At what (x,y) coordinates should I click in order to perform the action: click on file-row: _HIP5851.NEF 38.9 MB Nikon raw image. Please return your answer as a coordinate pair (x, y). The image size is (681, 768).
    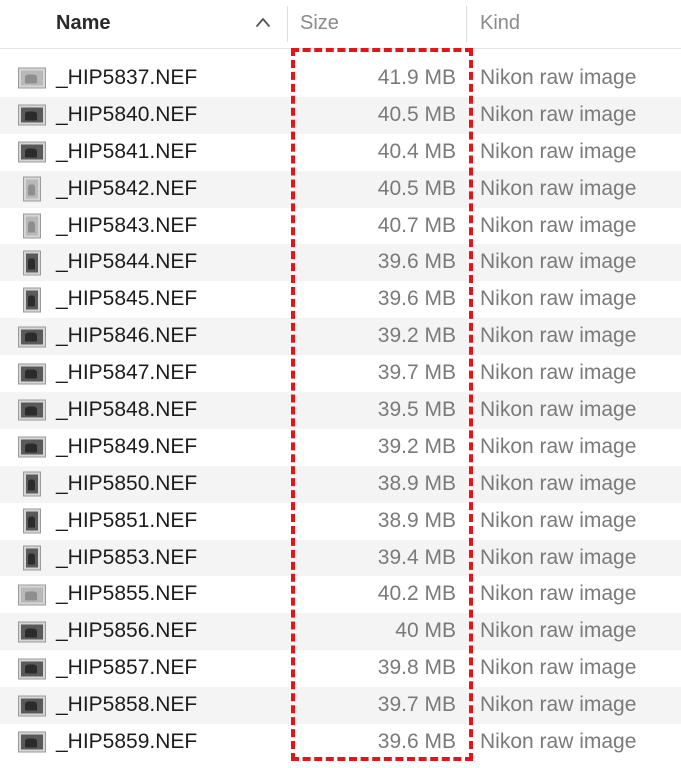
    Looking at the image, I should click on (340, 521).